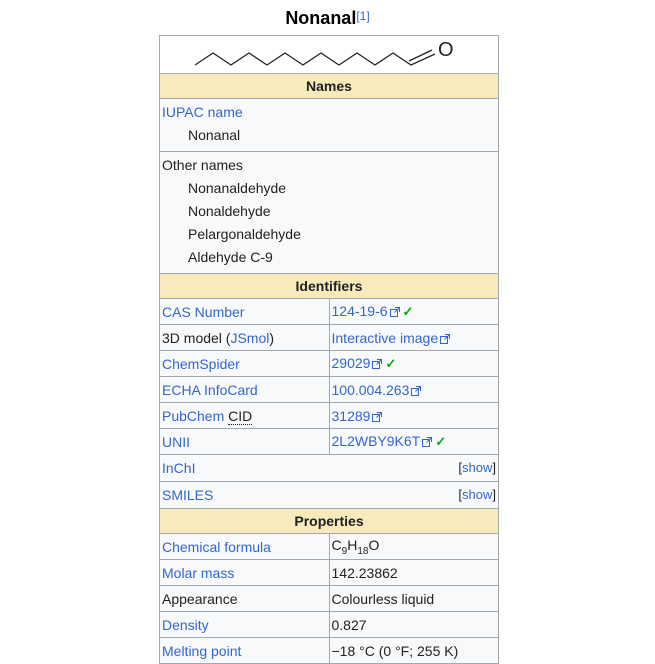 This screenshot has height=664, width=655. Describe the element at coordinates (249, 338) in the screenshot. I see `jsmol-link: JSmol` at that location.